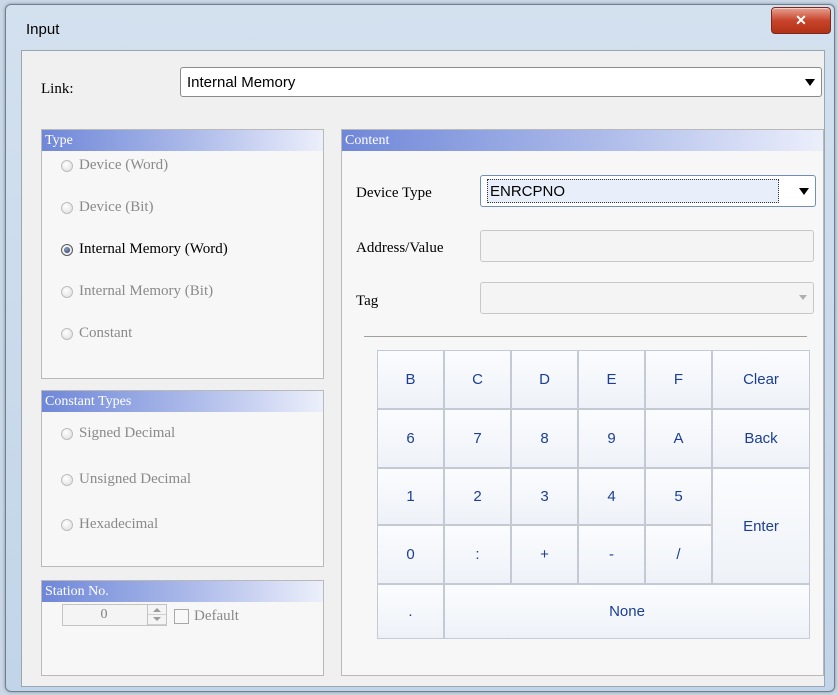 Image resolution: width=838 pixels, height=695 pixels. What do you see at coordinates (477, 496) in the screenshot?
I see `key-2: 2` at bounding box center [477, 496].